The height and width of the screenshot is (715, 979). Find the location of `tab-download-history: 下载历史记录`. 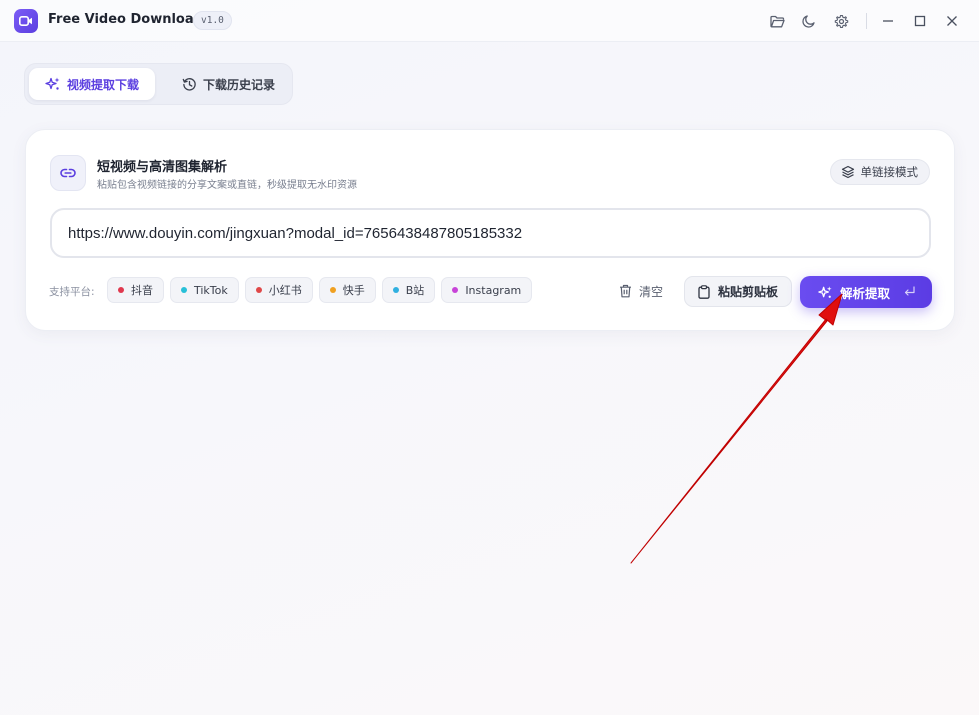

tab-download-history: 下载历史记录 is located at coordinates (226, 84).